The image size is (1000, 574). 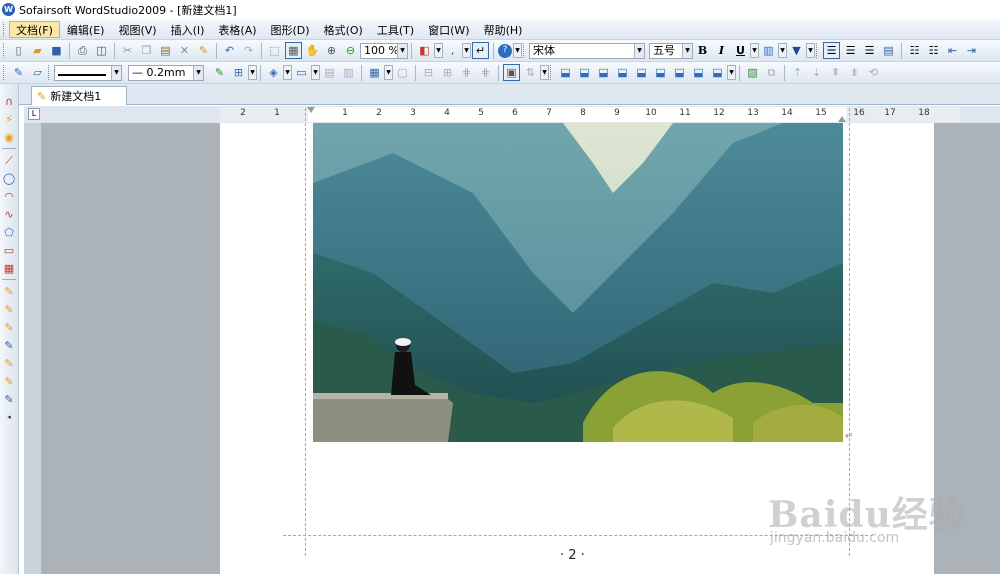 I want to click on split-cells-icon: ⊞, so click(x=447, y=72).